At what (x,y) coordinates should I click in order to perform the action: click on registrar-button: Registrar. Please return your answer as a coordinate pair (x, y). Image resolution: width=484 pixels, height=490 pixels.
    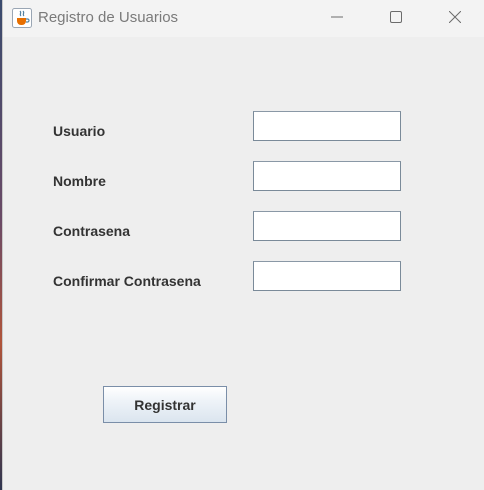
    Looking at the image, I should click on (165, 404).